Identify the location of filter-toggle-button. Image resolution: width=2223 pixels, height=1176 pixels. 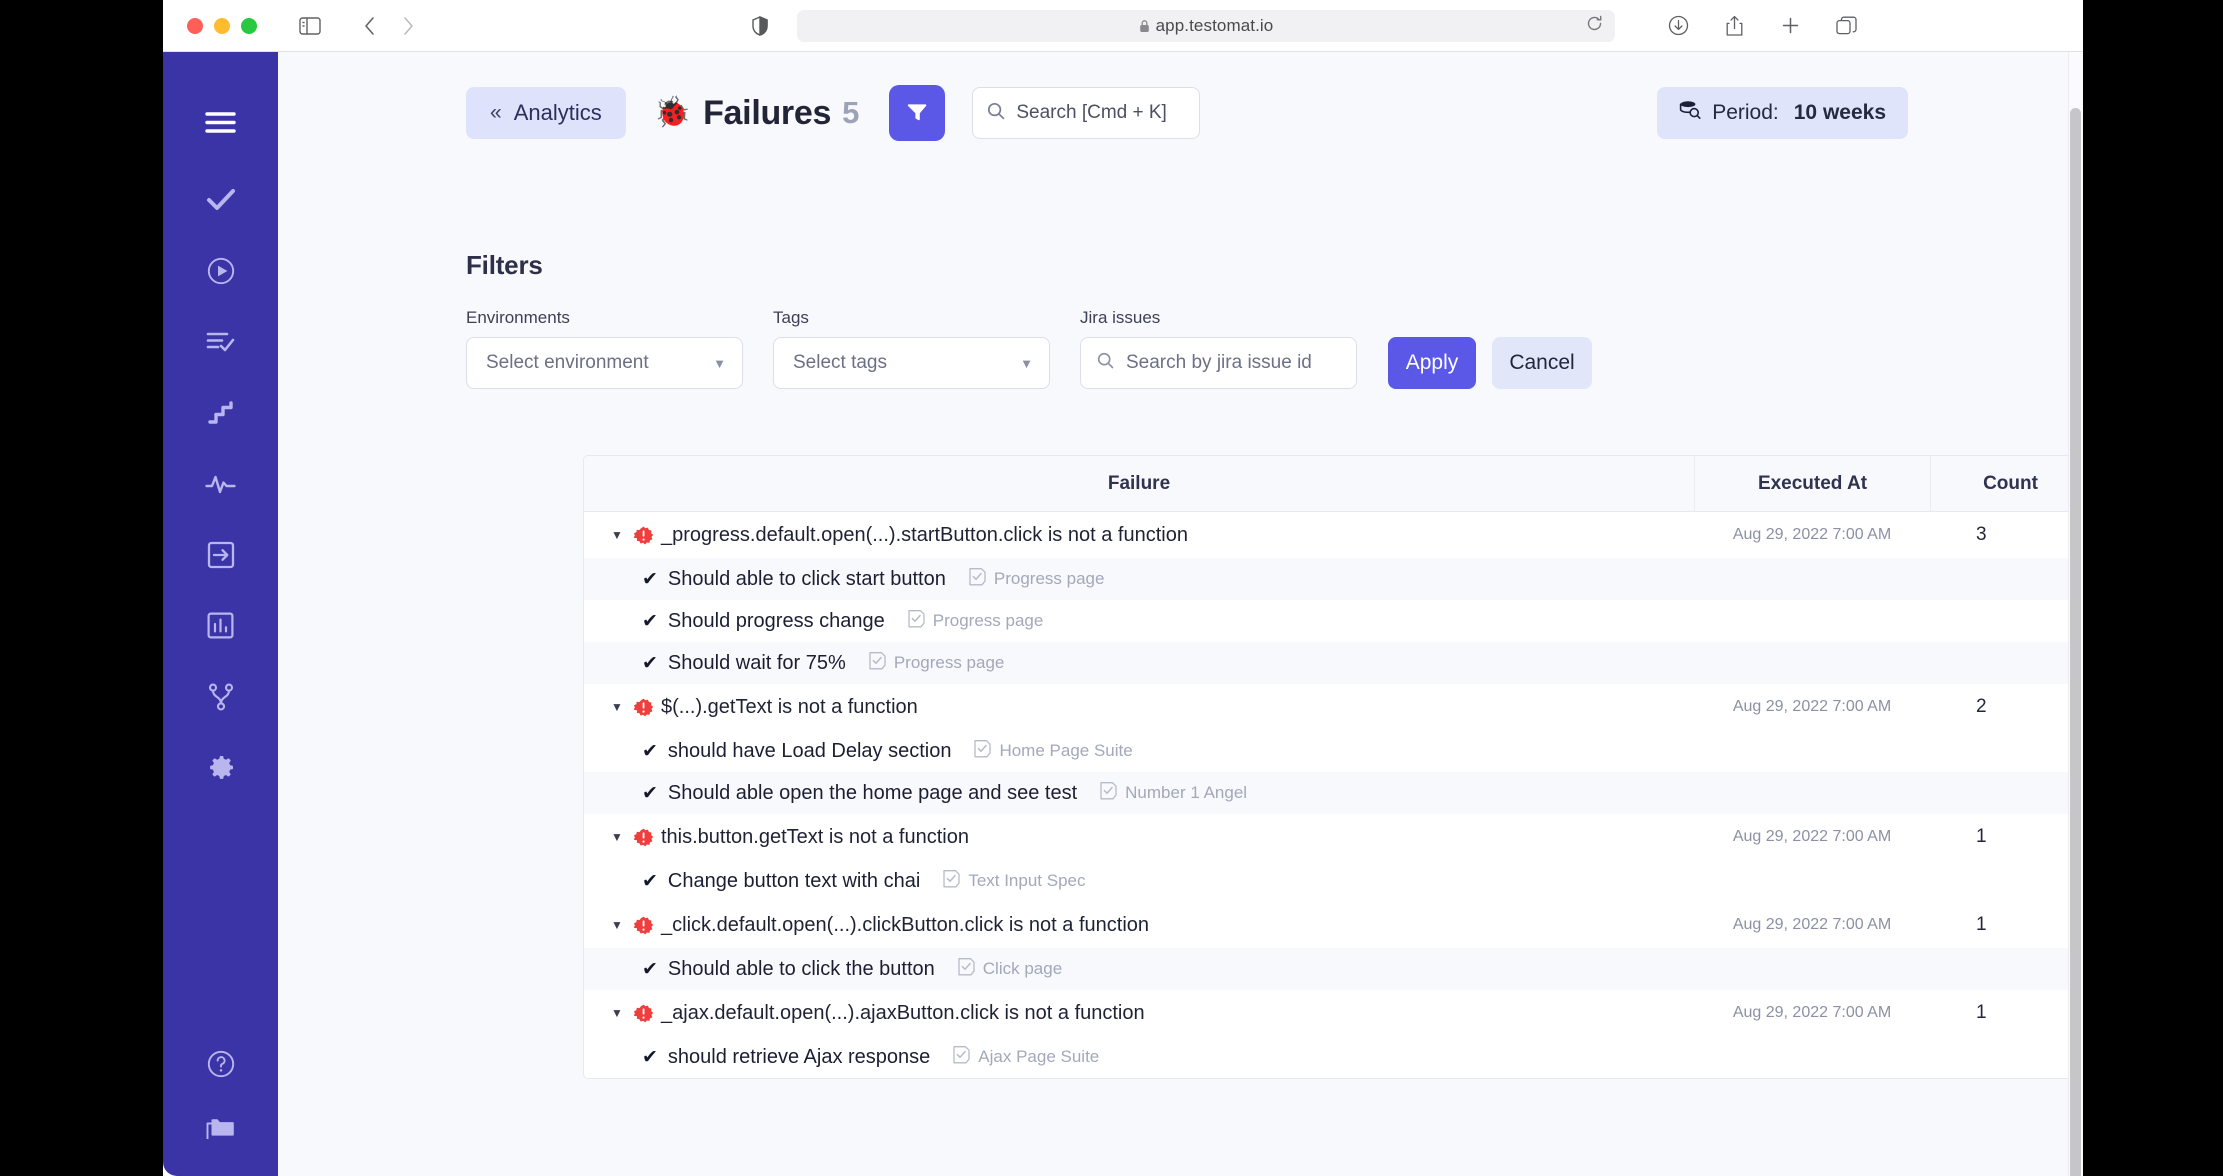
(917, 113).